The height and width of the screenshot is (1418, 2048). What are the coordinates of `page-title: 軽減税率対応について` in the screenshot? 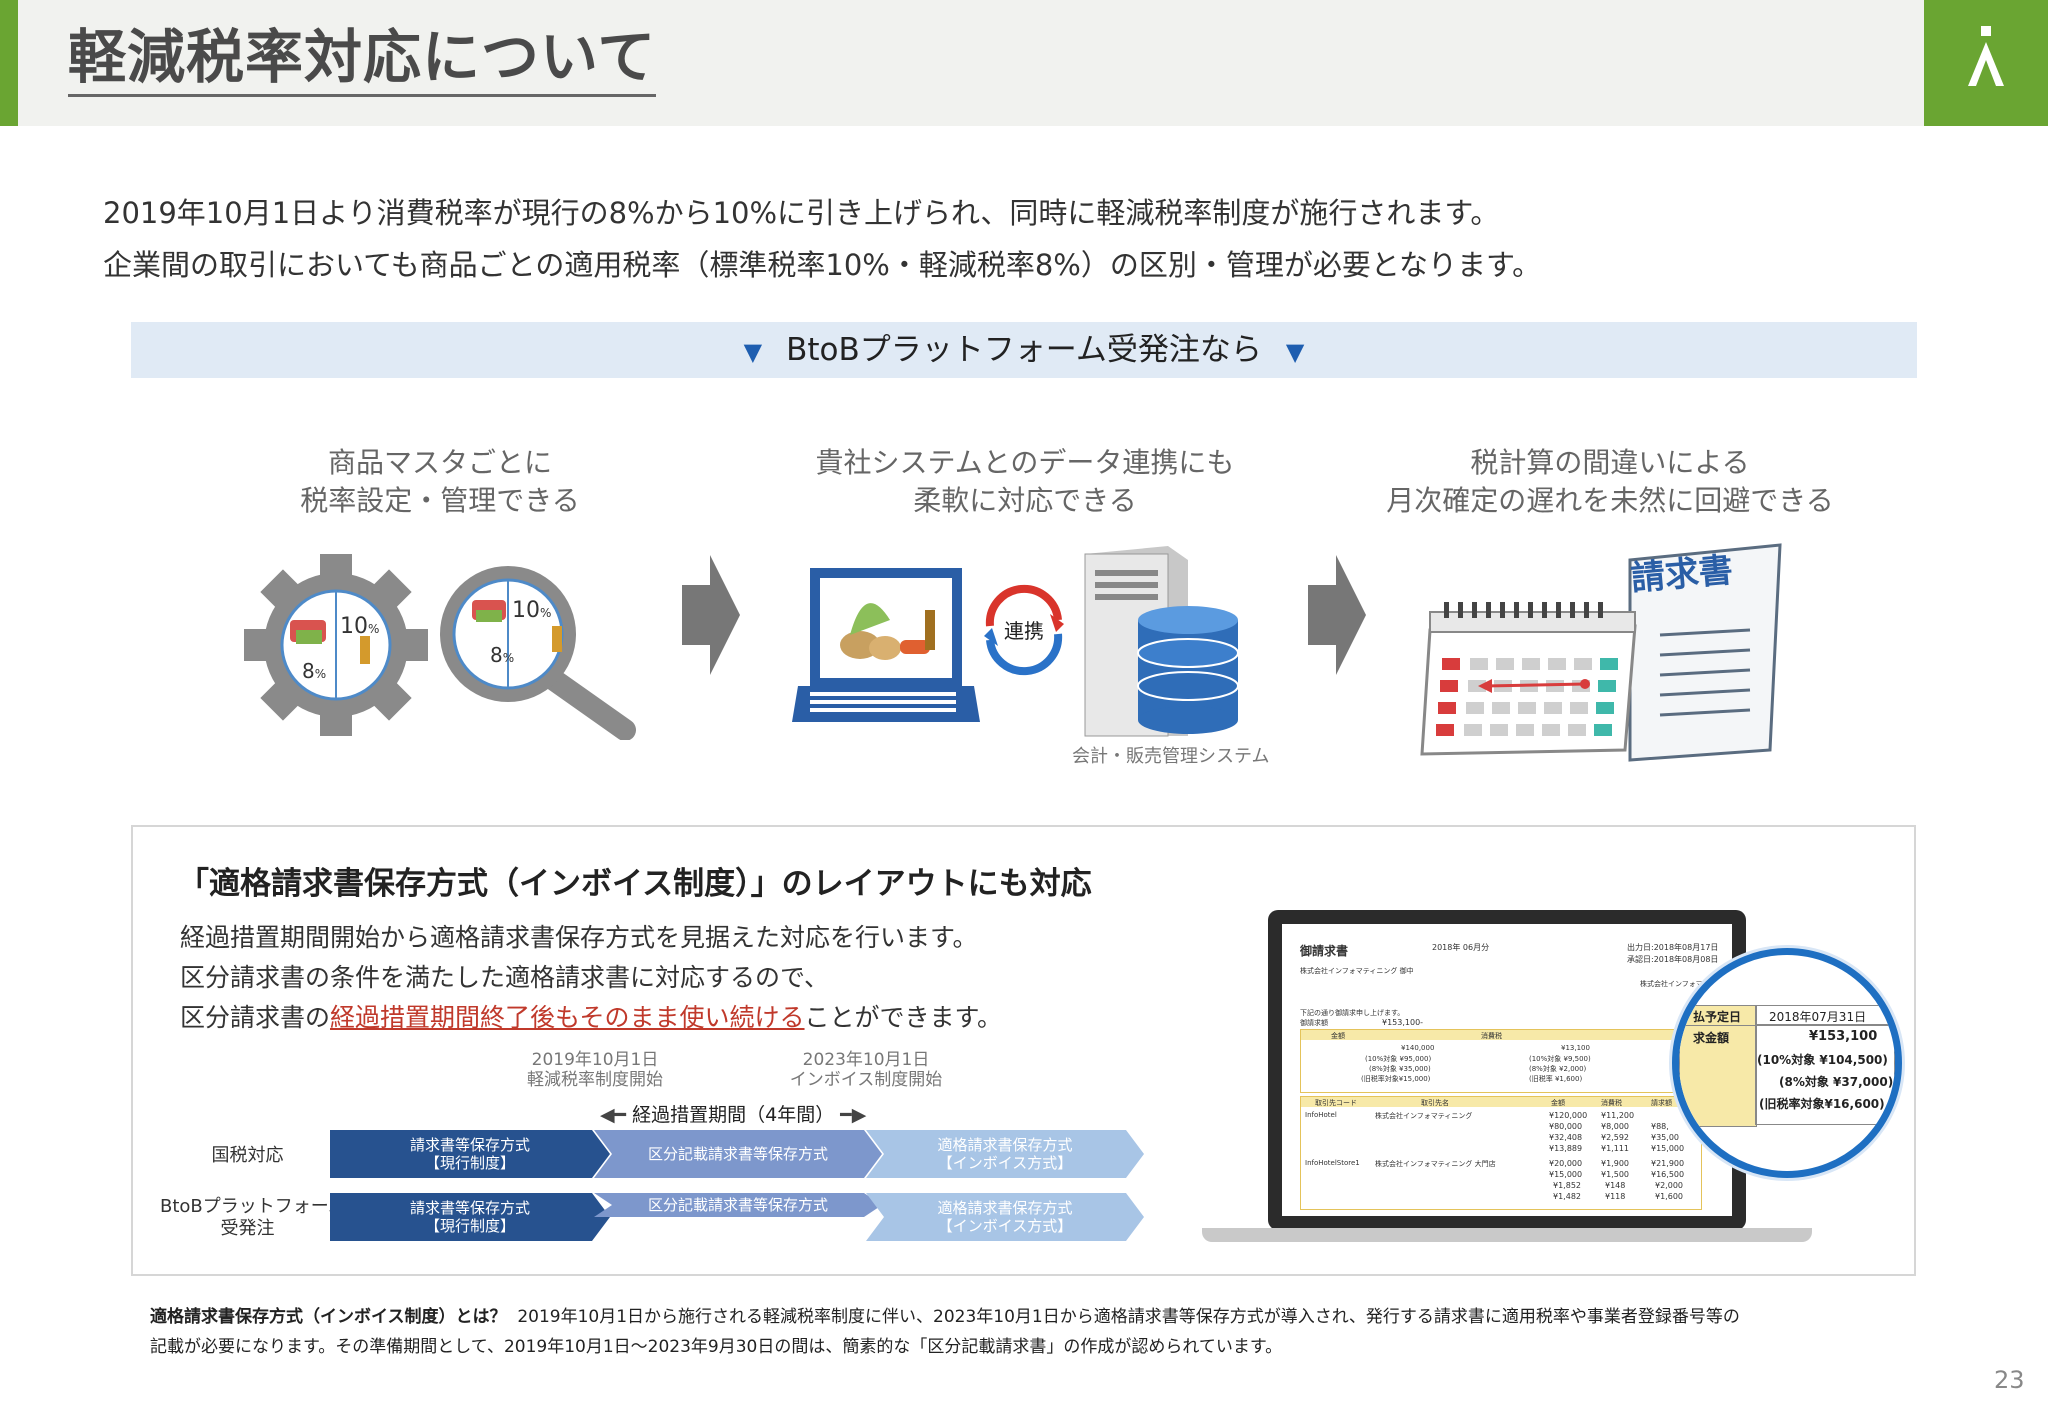 It's located at (362, 59).